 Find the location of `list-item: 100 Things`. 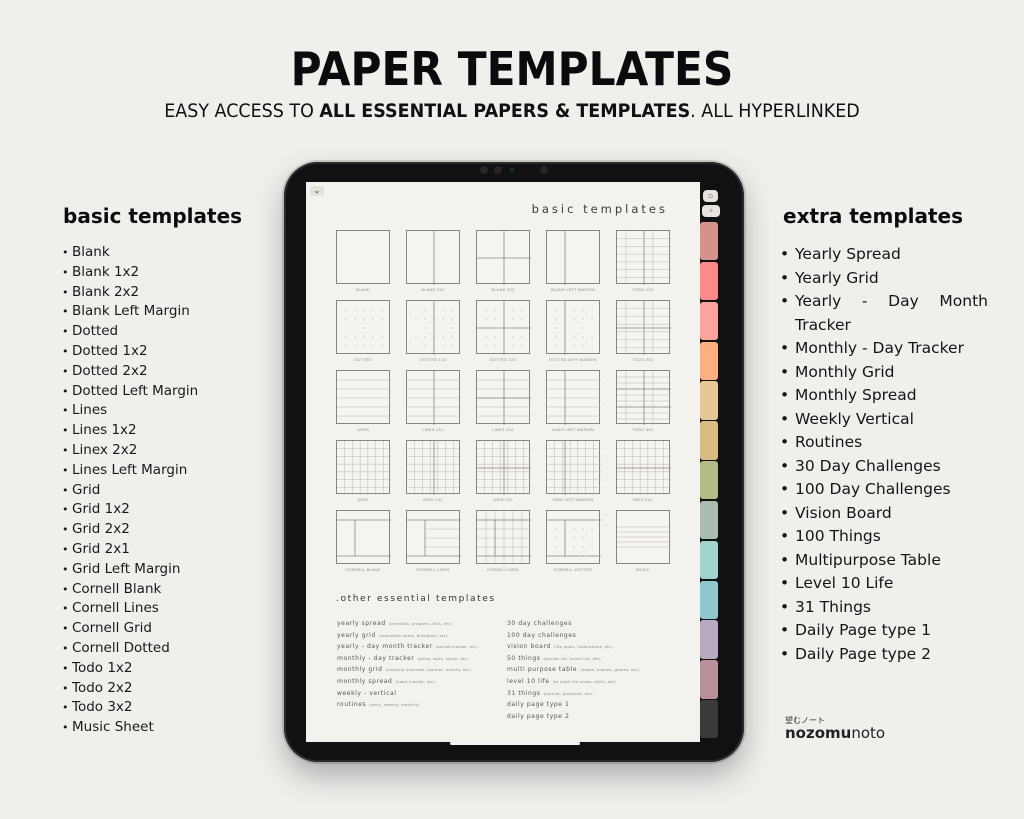

list-item: 100 Things is located at coordinates (884, 537).